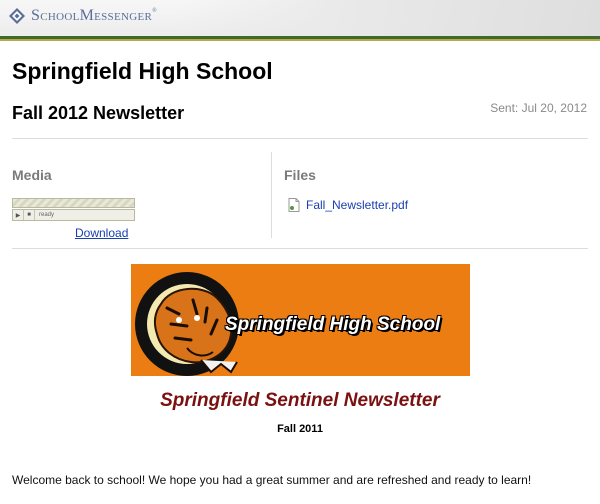 The image size is (600, 504). Describe the element at coordinates (101, 233) in the screenshot. I see `download-link: Download` at that location.